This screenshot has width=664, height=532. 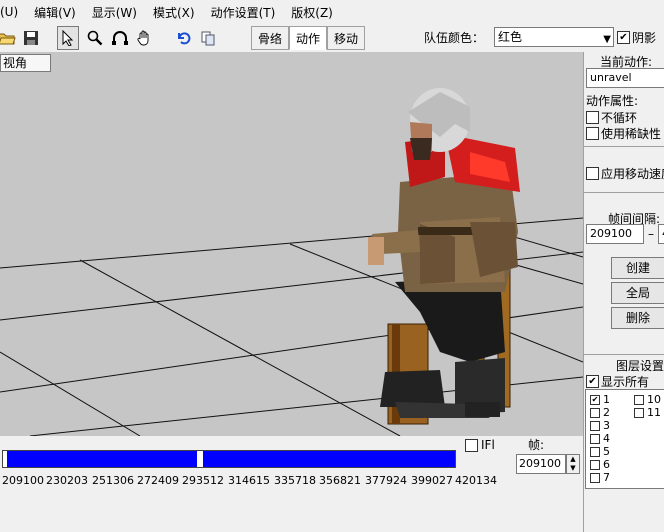 I want to click on shadow-check-box: ✔, so click(x=623, y=37).